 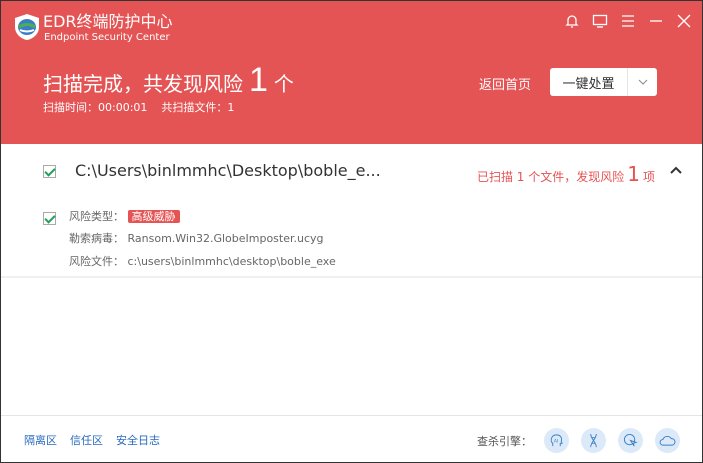 I want to click on one-click-action-group: 一键处置, so click(x=603, y=82).